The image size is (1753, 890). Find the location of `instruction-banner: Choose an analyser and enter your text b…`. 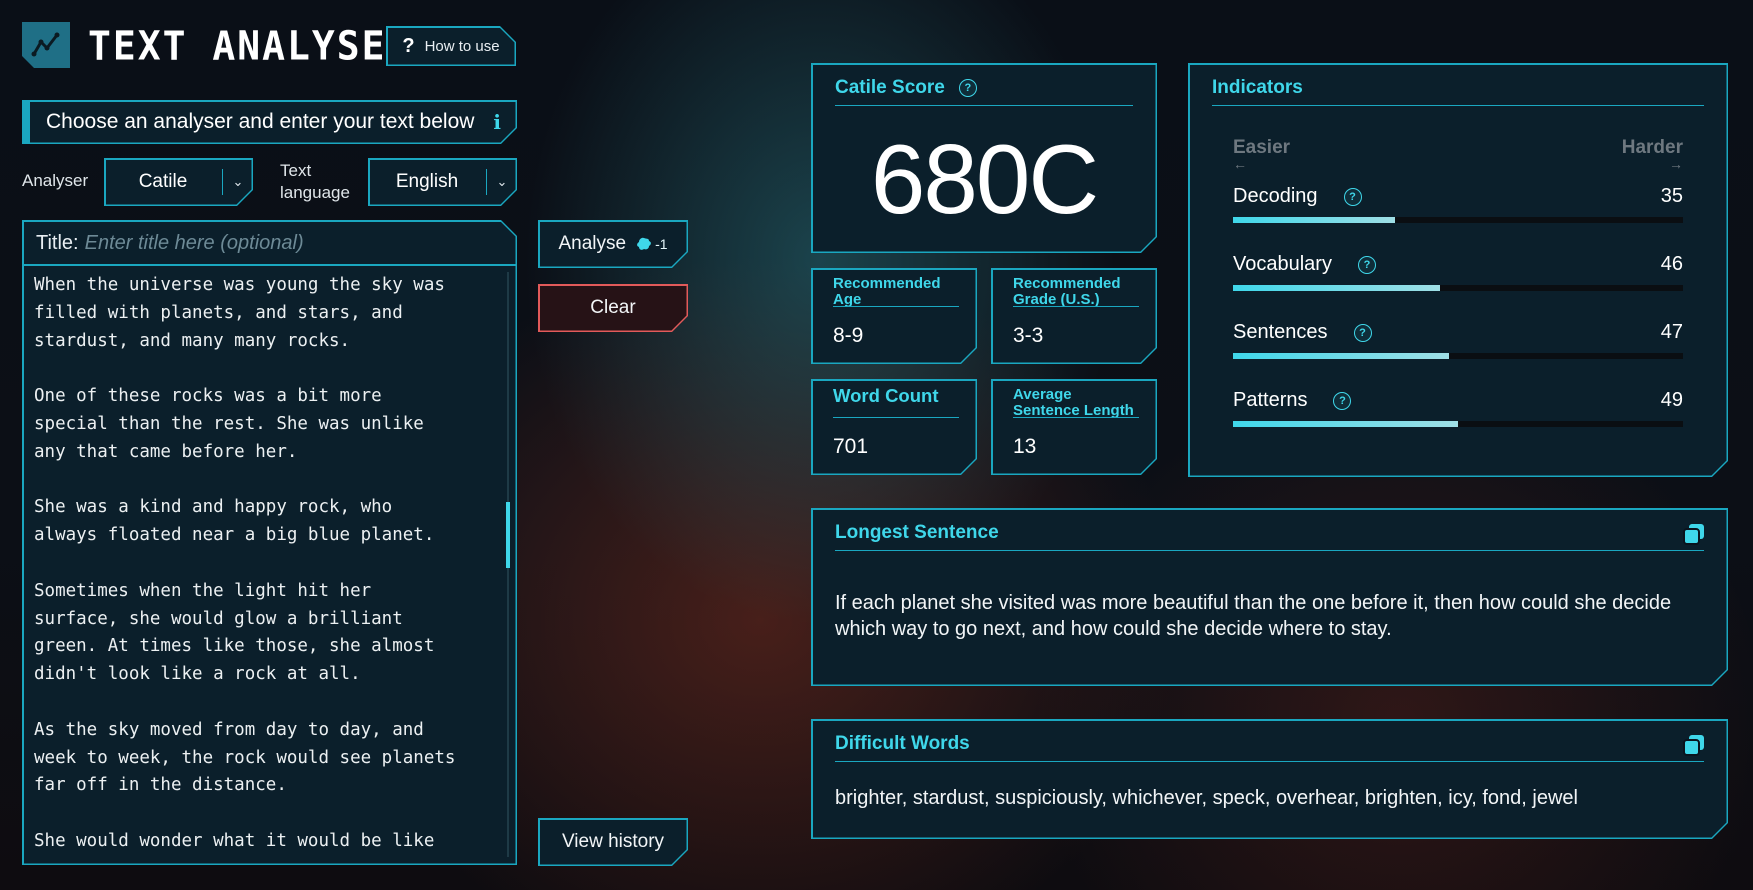

instruction-banner: Choose an analyser and enter your text b… is located at coordinates (269, 122).